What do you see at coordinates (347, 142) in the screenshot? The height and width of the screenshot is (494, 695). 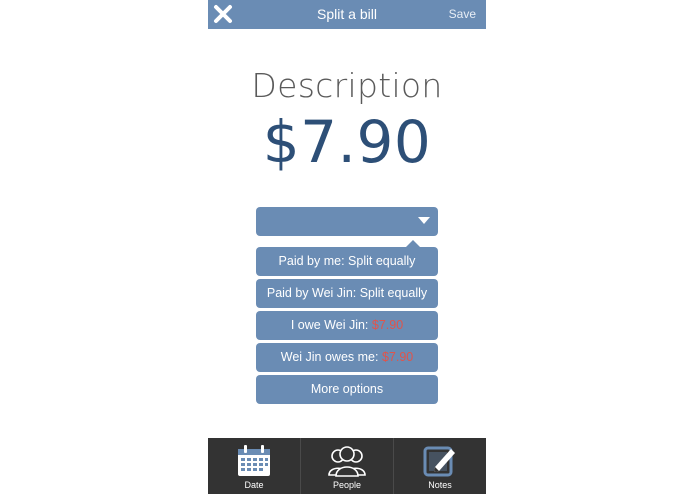 I see `bill-amount: $7.90` at bounding box center [347, 142].